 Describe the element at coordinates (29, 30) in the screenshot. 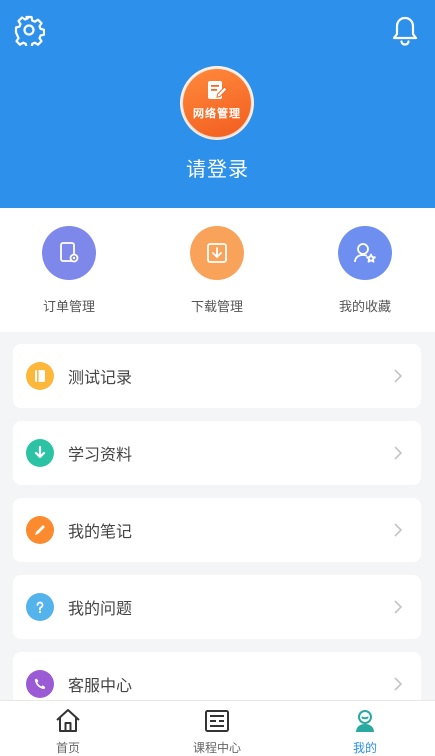

I see `gear-icon` at that location.